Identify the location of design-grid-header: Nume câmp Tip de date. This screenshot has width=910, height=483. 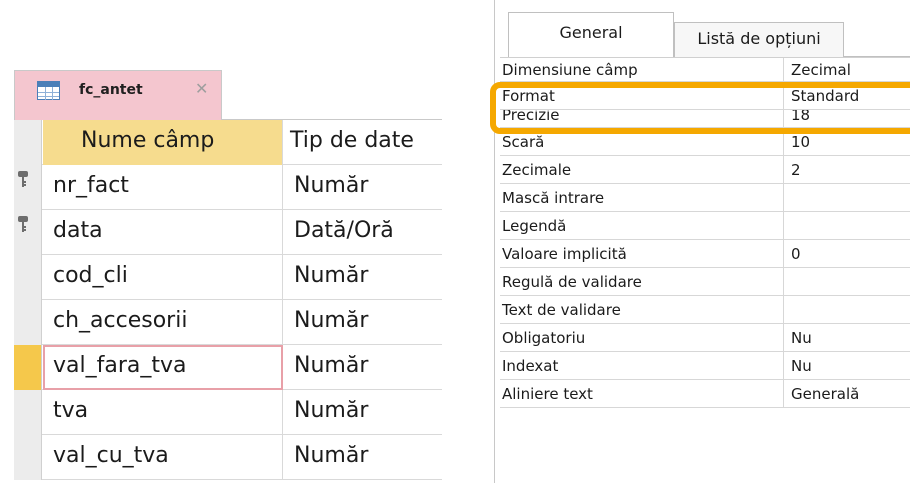
(228, 142).